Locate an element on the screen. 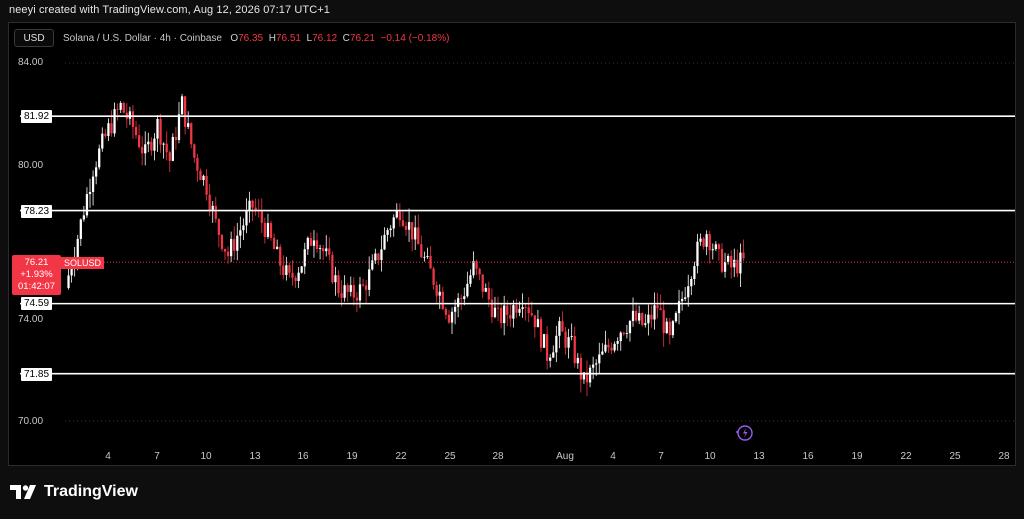  bar-countdown: 01:42:07 is located at coordinates (36, 286).